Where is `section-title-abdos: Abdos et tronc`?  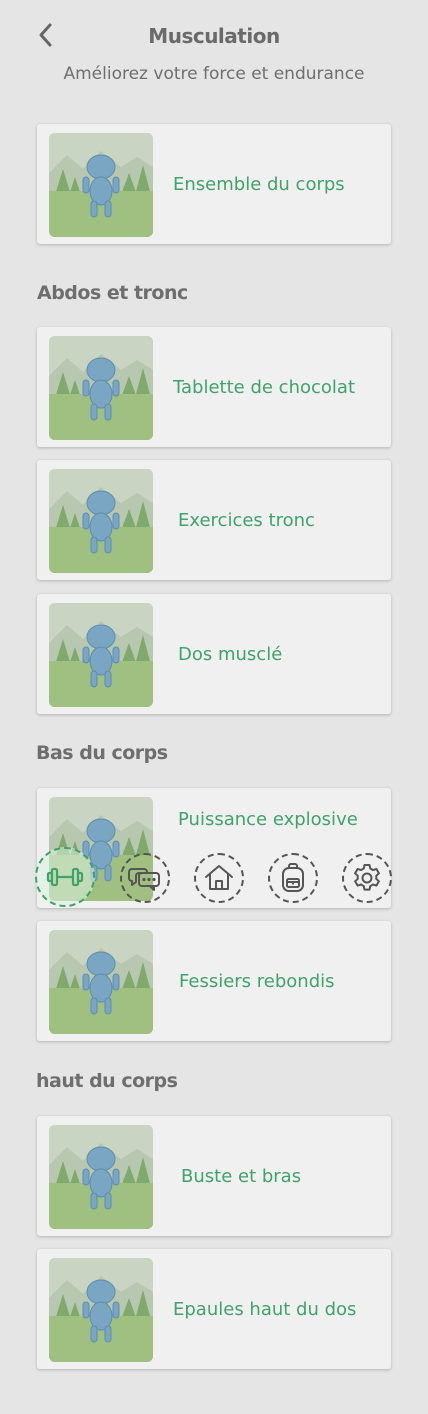 section-title-abdos: Abdos et tronc is located at coordinates (112, 293).